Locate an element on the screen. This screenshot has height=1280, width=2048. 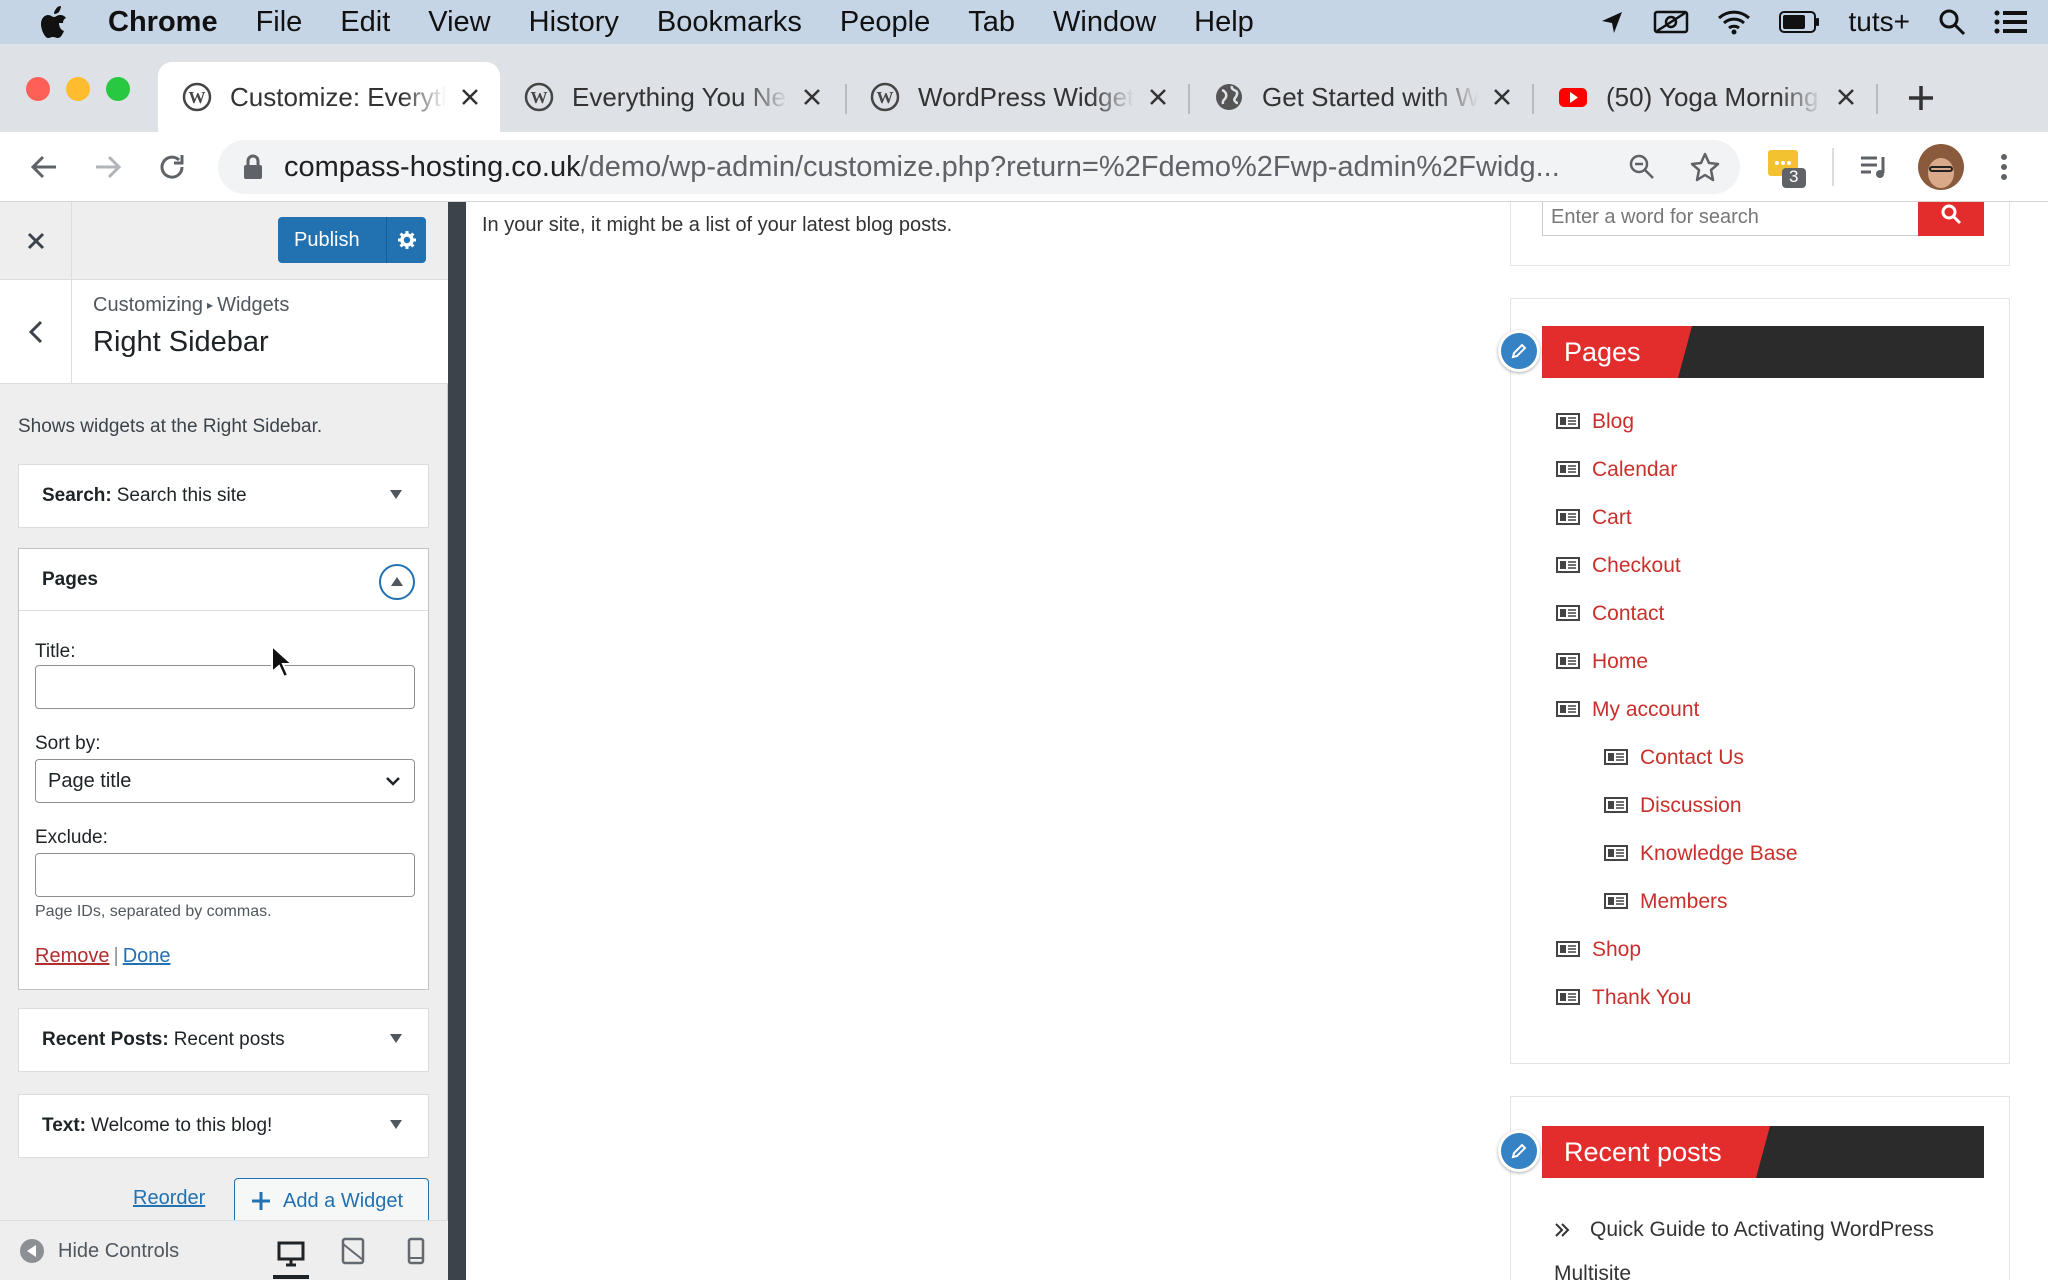
reorder-link: Reorder is located at coordinates (169, 1198).